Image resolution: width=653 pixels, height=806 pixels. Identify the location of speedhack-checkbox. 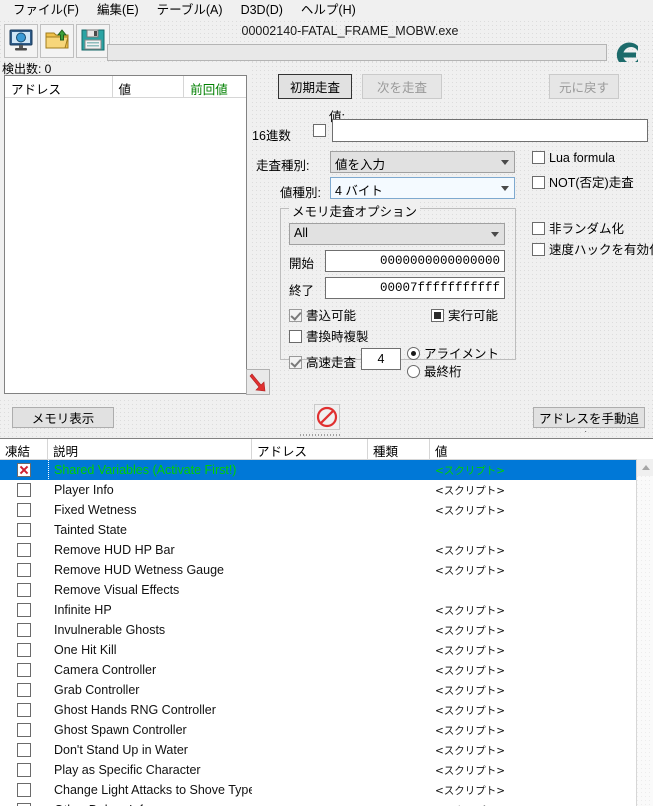
(538, 249).